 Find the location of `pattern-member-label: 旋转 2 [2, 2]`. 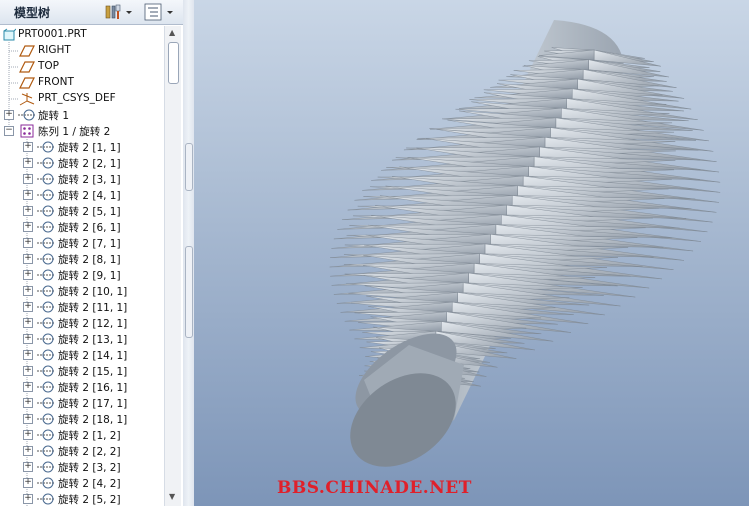

pattern-member-label: 旋转 2 [2, 2] is located at coordinates (89, 452).